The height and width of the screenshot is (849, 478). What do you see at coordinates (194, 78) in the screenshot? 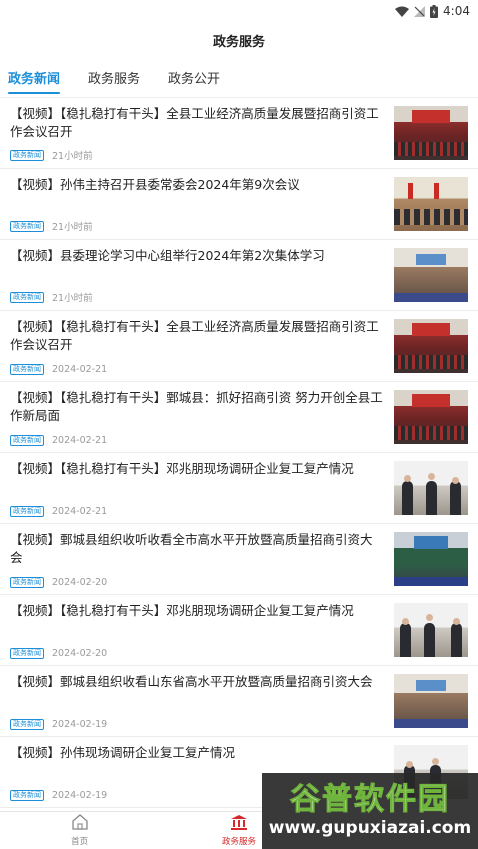
I see `tab-government-disclosure: 政务公开` at bounding box center [194, 78].